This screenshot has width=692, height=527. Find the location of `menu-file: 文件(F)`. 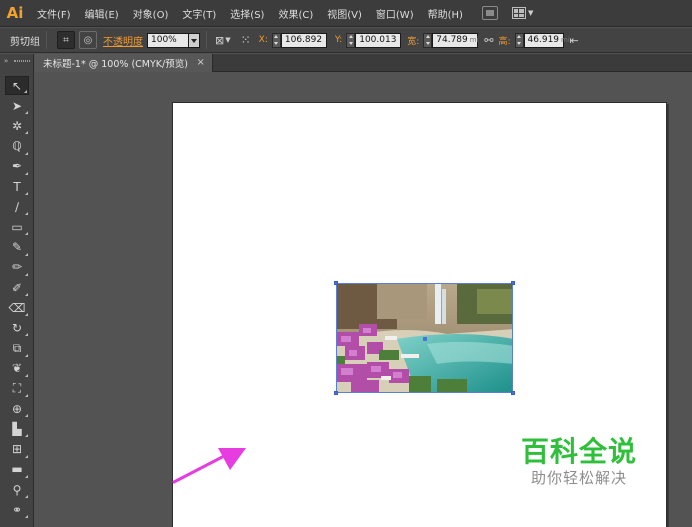

menu-file: 文件(F) is located at coordinates (54, 13).